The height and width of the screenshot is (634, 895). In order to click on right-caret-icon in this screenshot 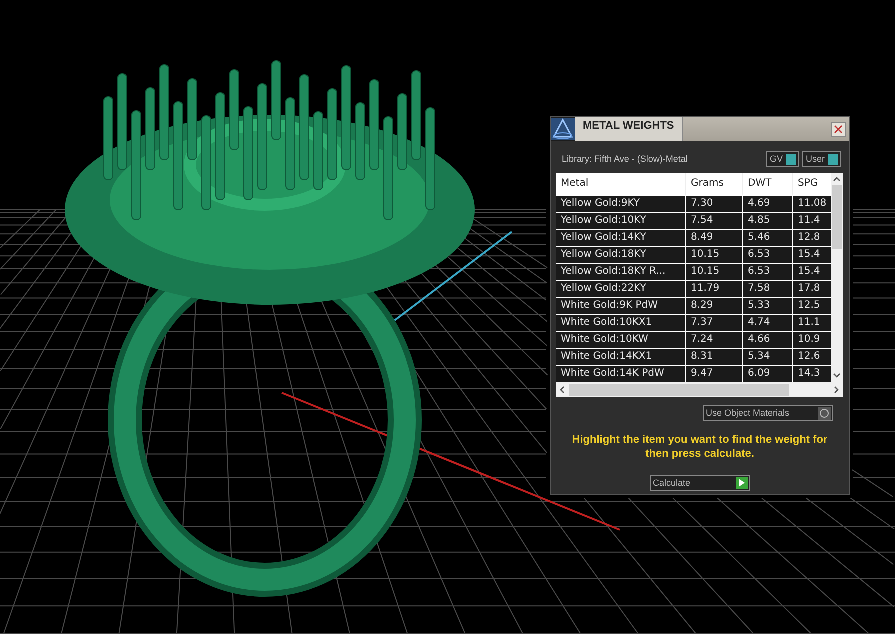, I will do `click(836, 390)`.